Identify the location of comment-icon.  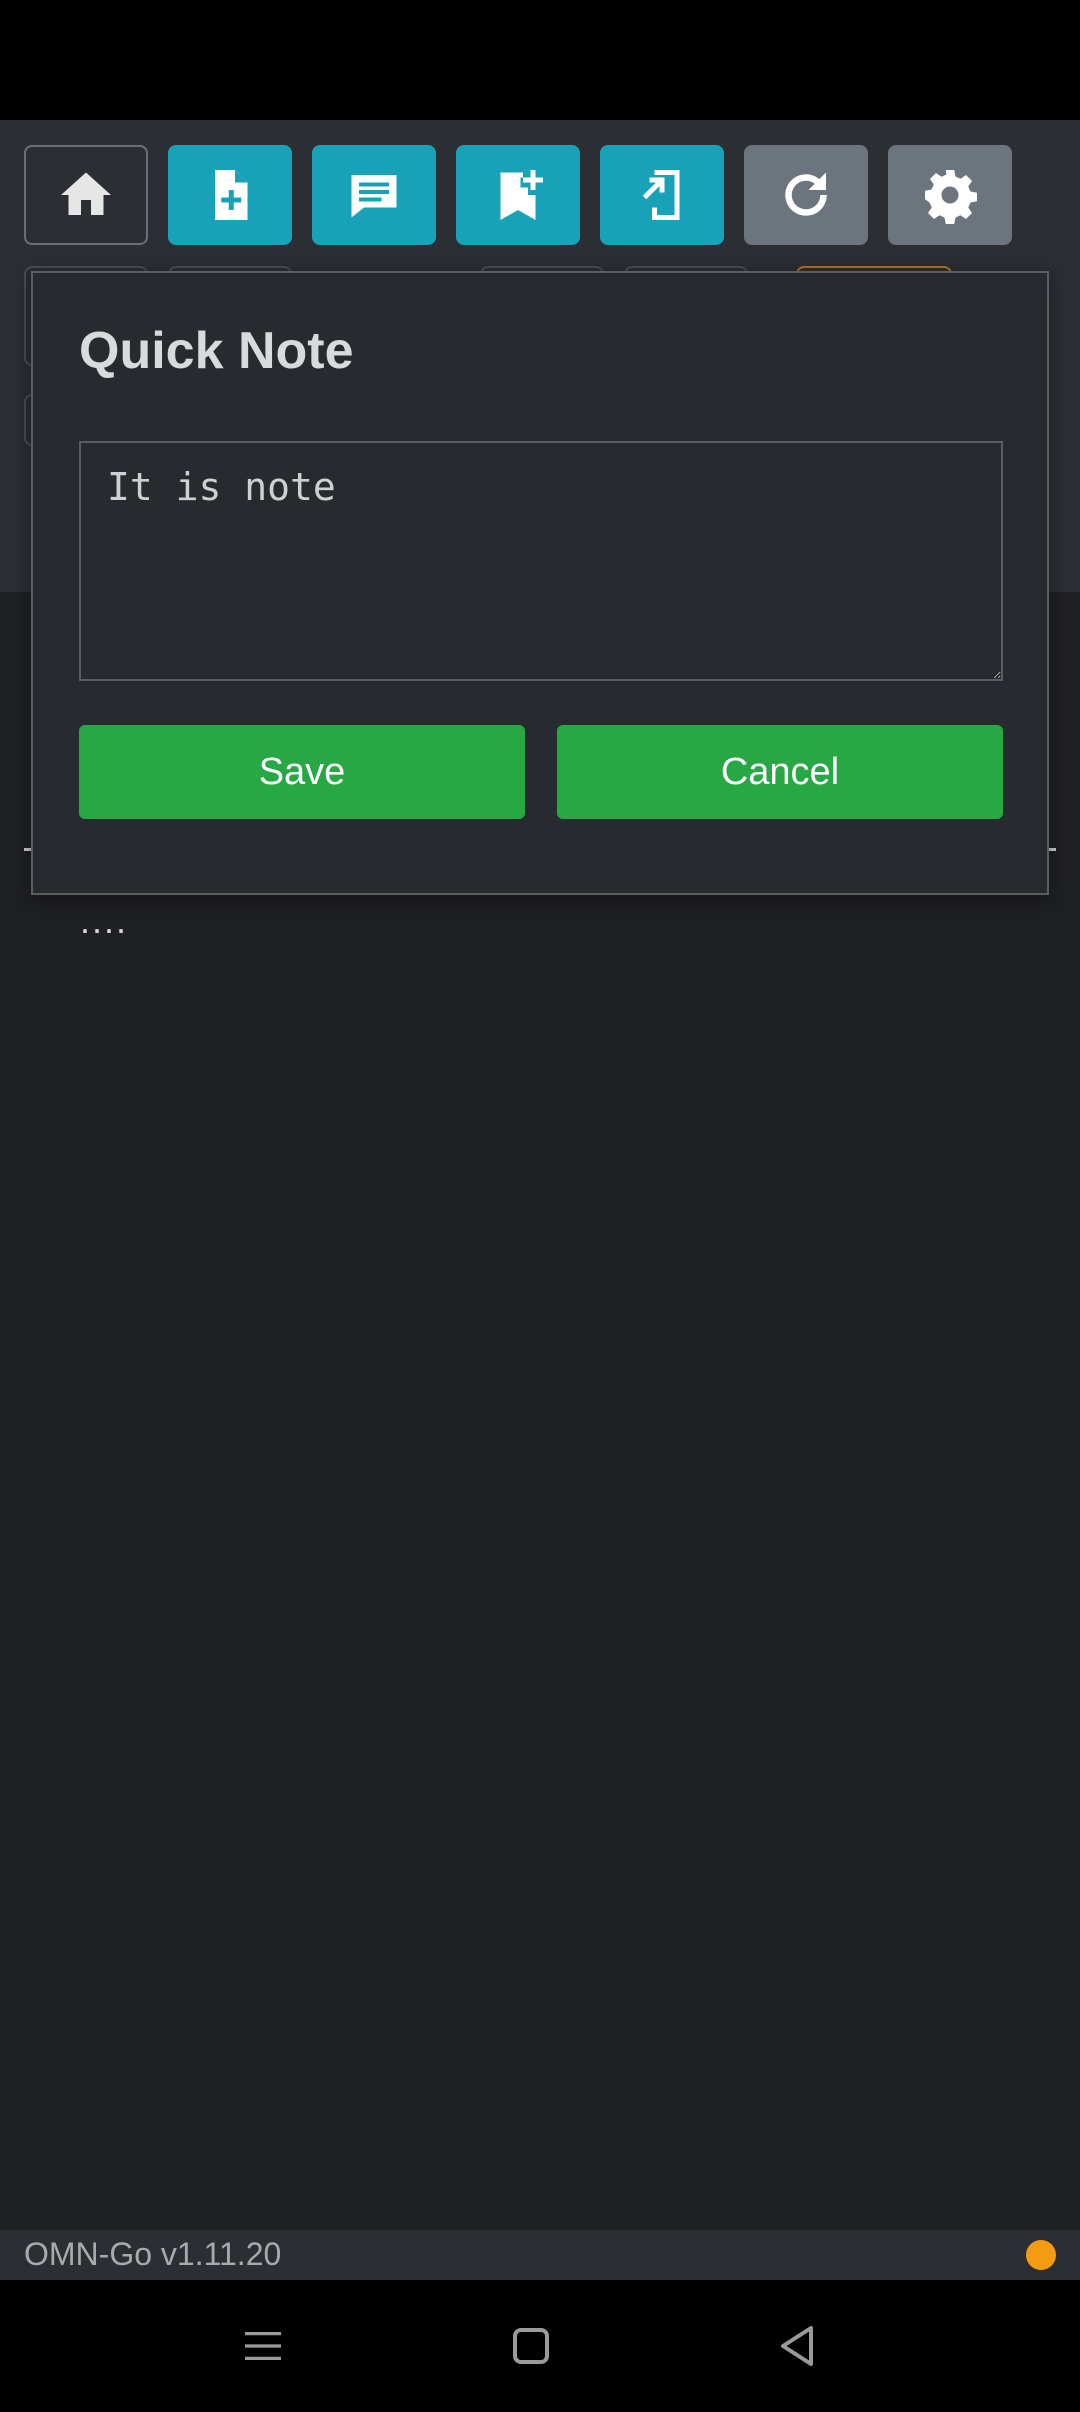
(374, 196).